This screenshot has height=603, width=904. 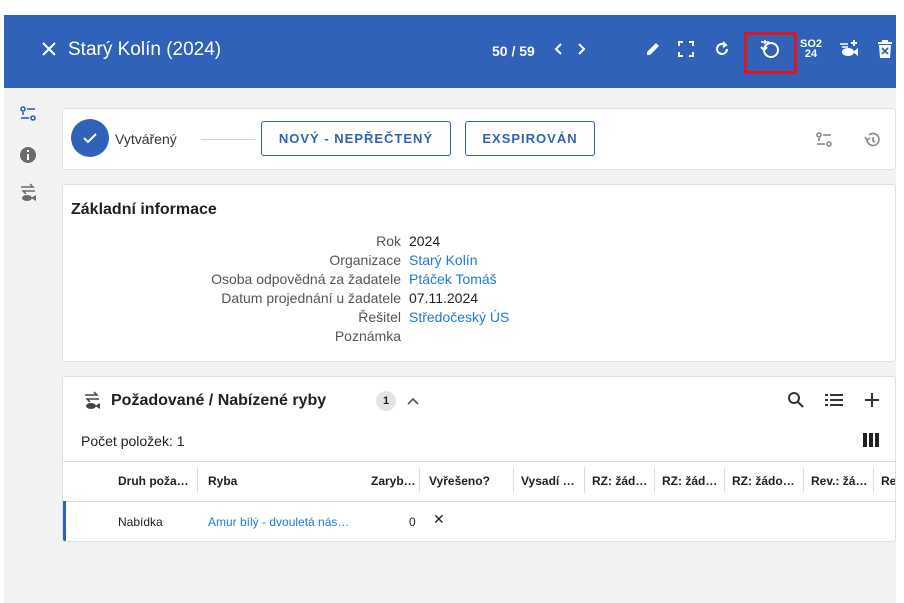 What do you see at coordinates (413, 401) in the screenshot?
I see `collapse-chevron-up-icon` at bounding box center [413, 401].